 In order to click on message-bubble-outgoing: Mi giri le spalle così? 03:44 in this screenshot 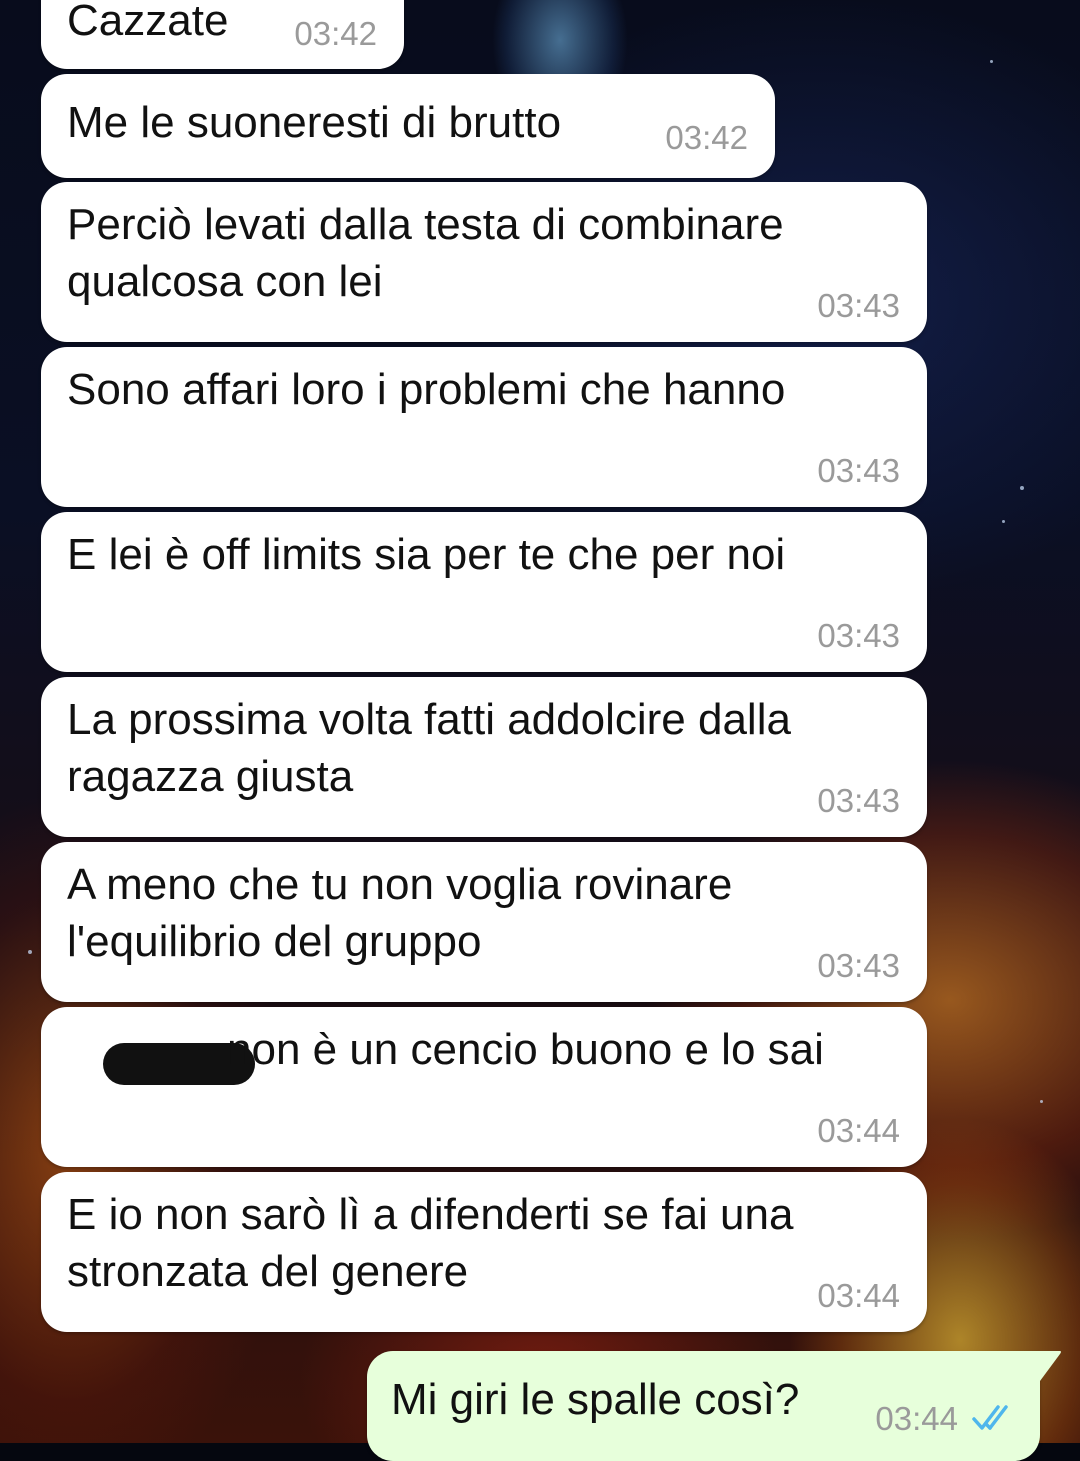, I will do `click(703, 1406)`.